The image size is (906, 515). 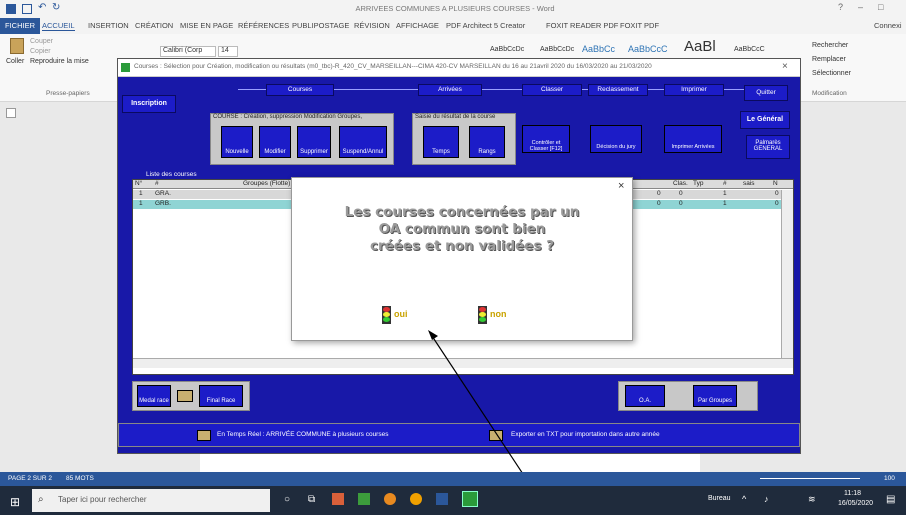 I want to click on header-sais: sais, so click(x=749, y=183).